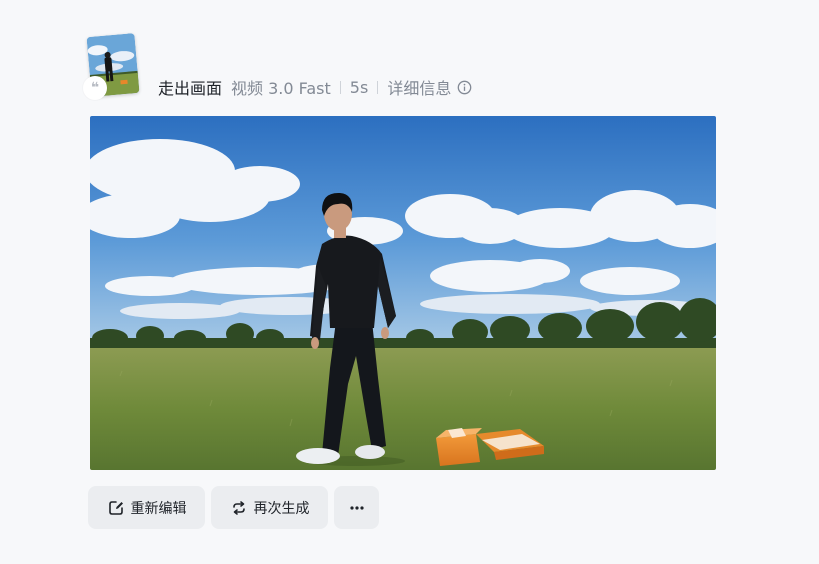 The image size is (819, 564). I want to click on refresh-icon, so click(238, 507).